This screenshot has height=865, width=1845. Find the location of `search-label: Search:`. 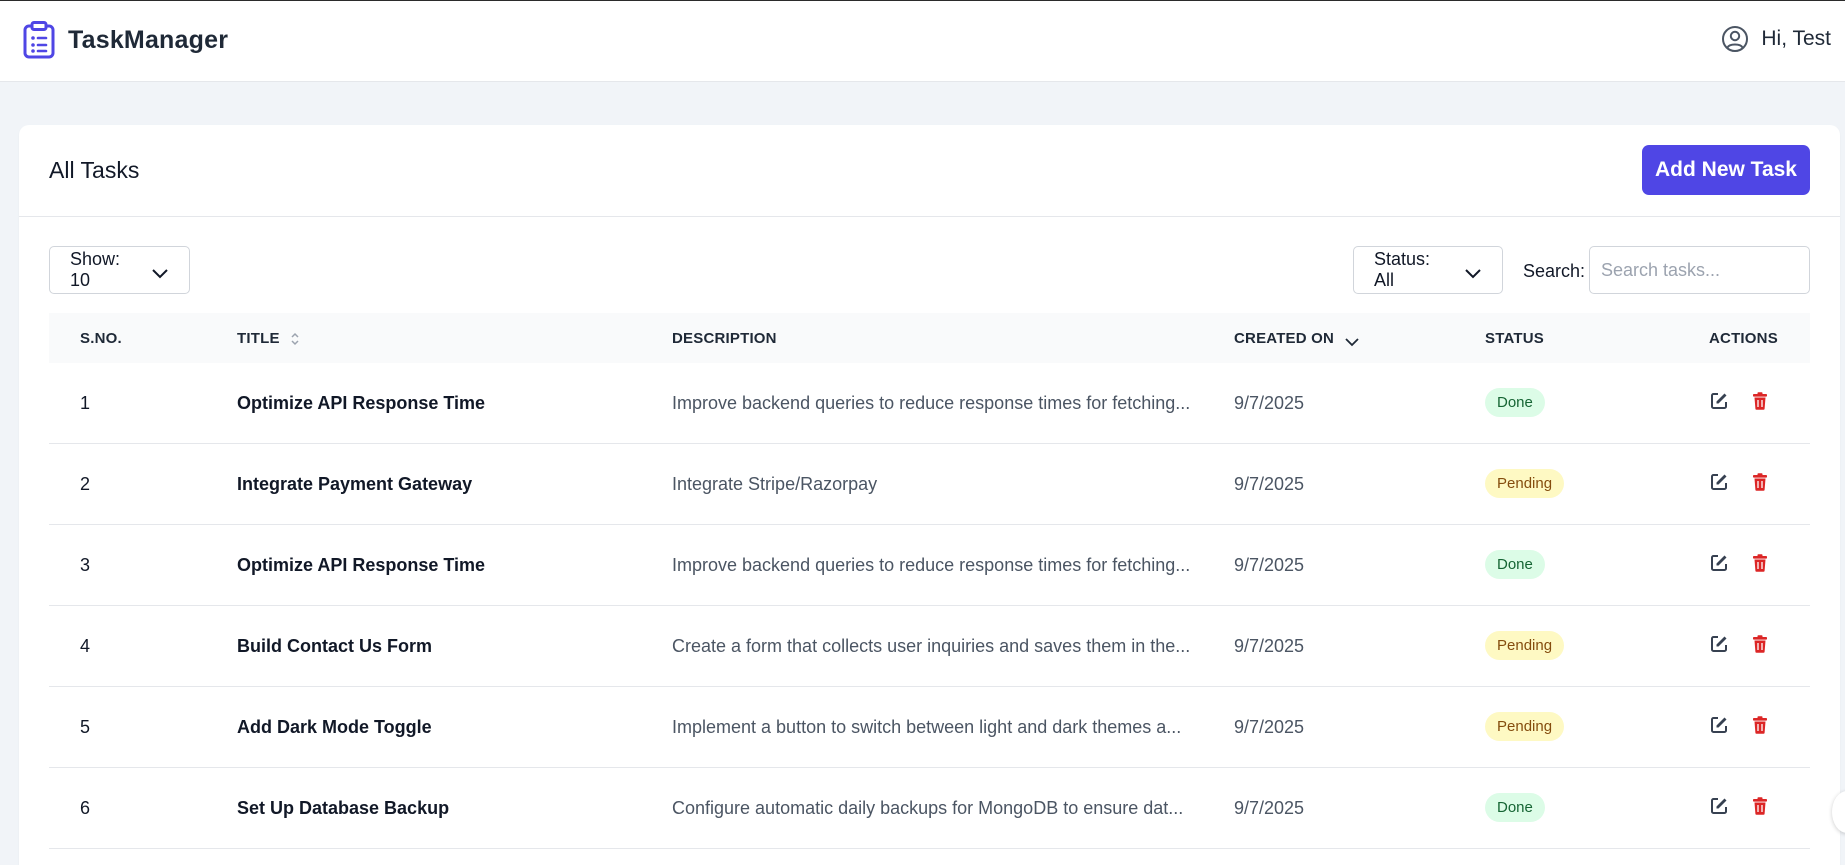

search-label: Search: is located at coordinates (1554, 271).